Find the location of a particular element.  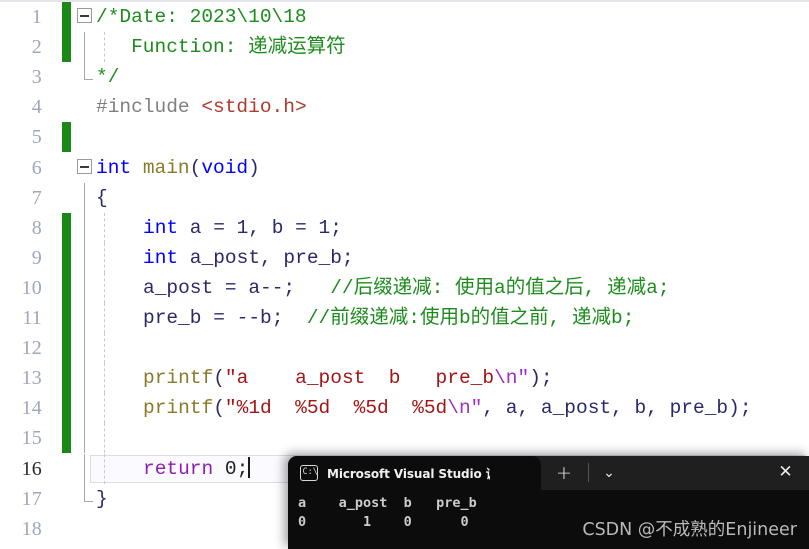

token-printf-args: , a, a_post, b, pre_b); is located at coordinates (617, 408).